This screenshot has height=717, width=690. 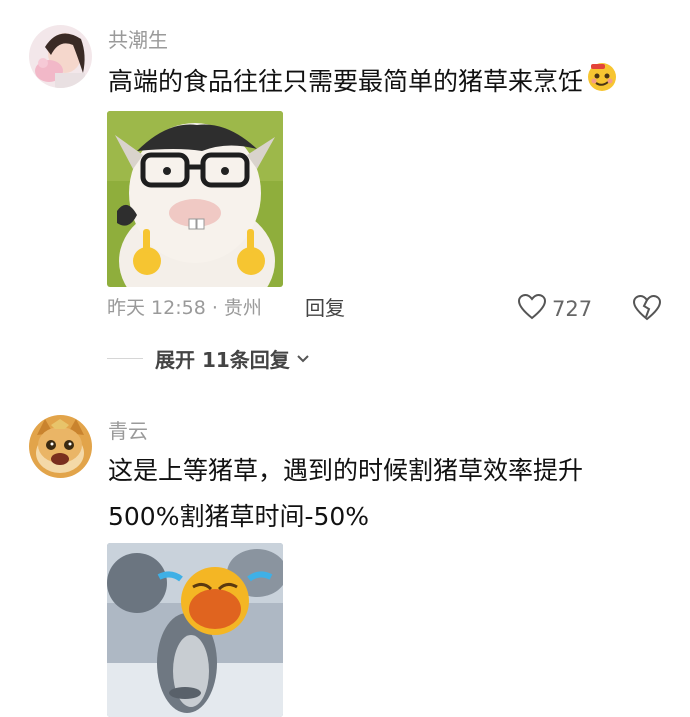 What do you see at coordinates (346, 470) in the screenshot?
I see `comment-text-line: 这是上等猪草，遇到的时候割猪草效率提升` at bounding box center [346, 470].